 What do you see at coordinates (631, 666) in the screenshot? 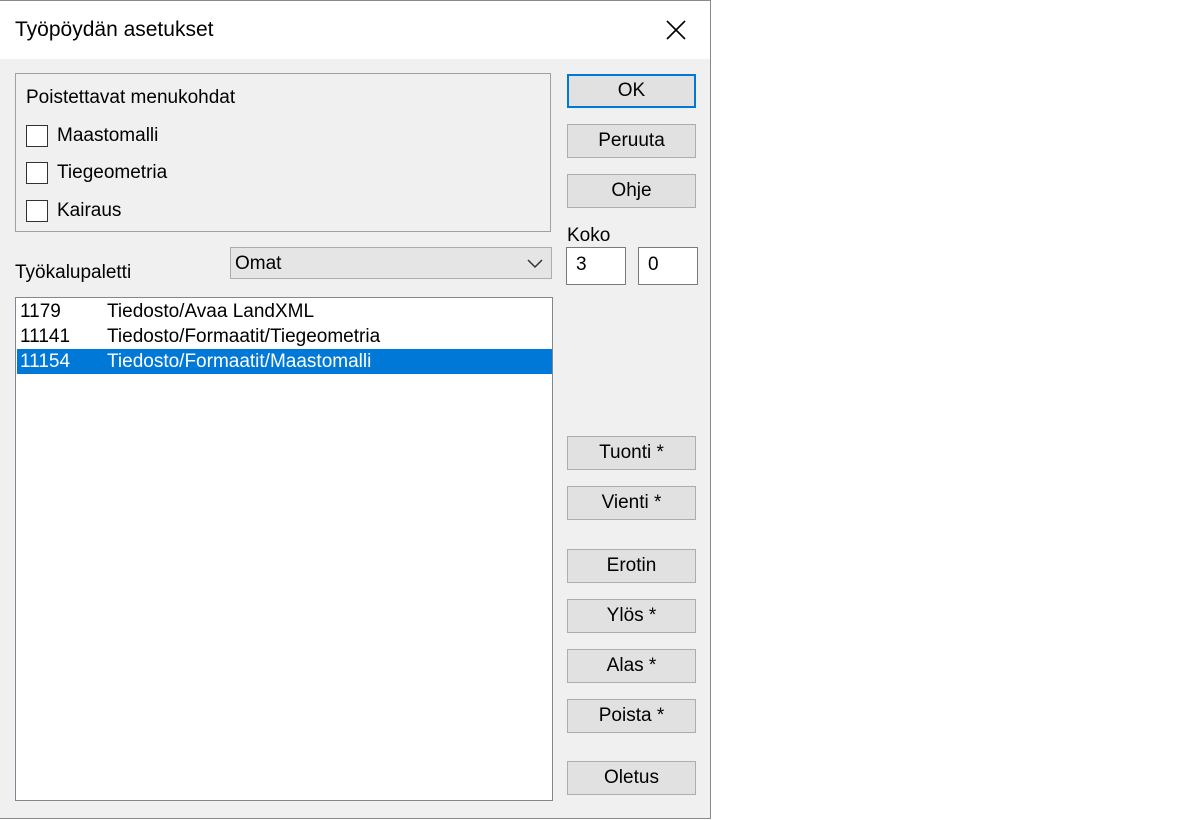
I see `move-down-button: Alas *` at bounding box center [631, 666].